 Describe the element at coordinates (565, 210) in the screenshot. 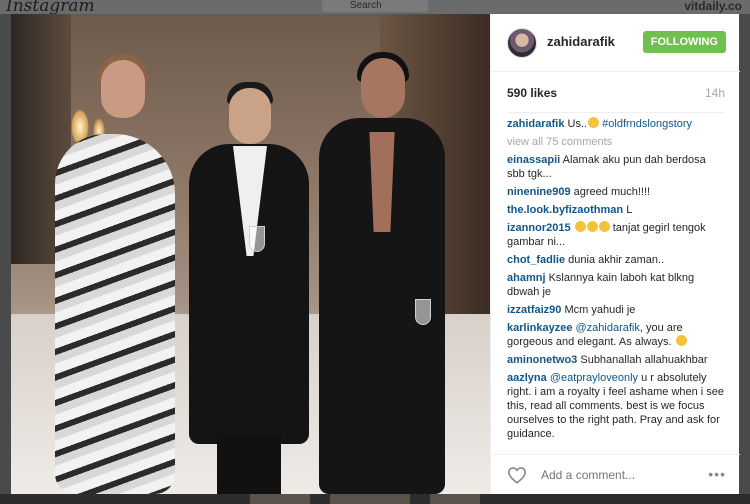

I see `comment-username: the.look.byfizaothman` at that location.